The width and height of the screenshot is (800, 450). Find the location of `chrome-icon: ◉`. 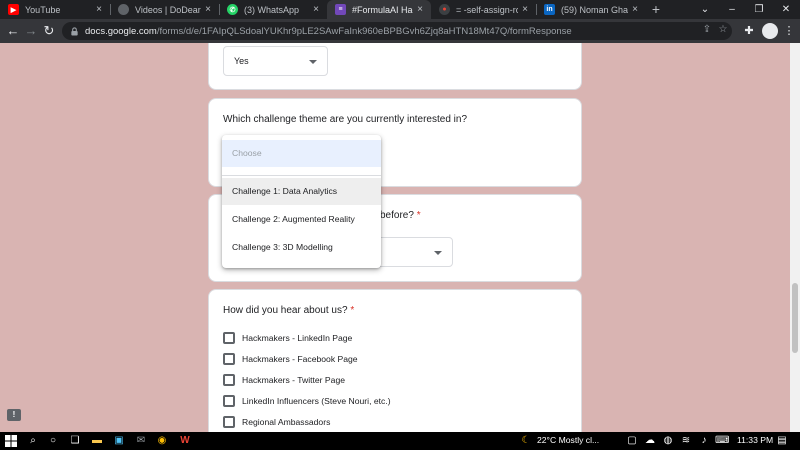

chrome-icon: ◉ is located at coordinates (162, 441).